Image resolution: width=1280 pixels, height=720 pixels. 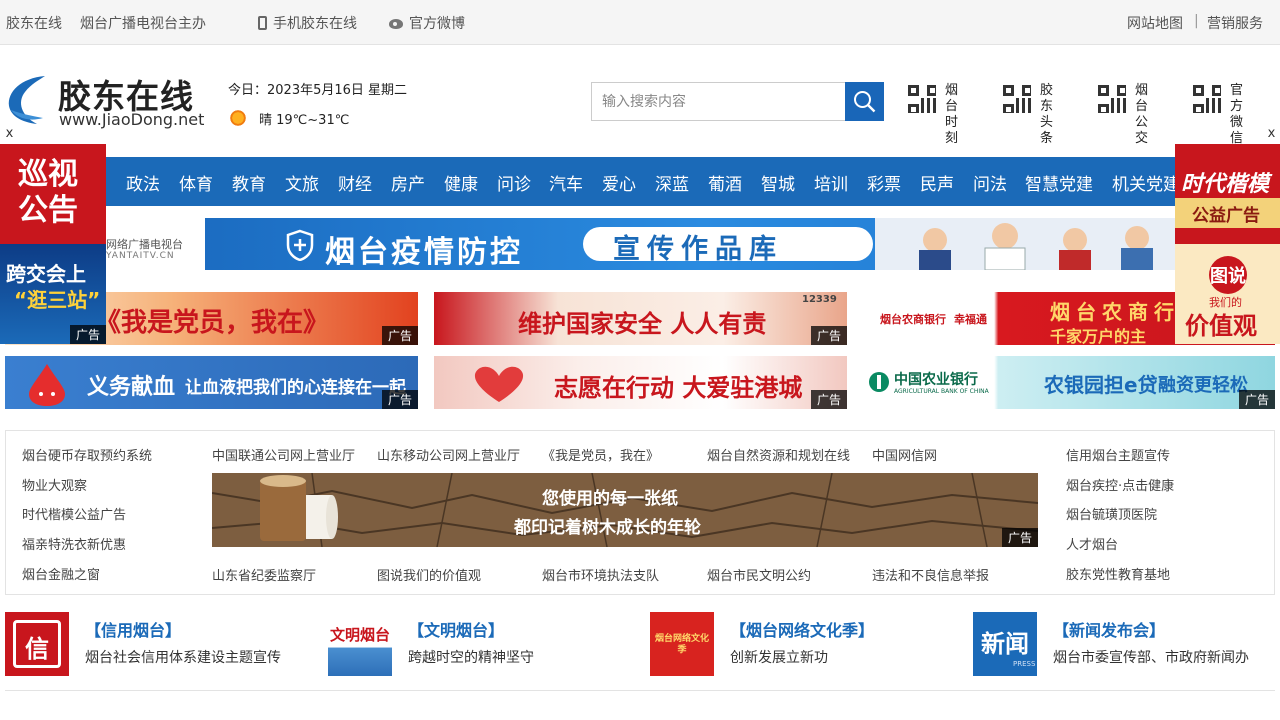 I want to click on link-yuhuangding-hospital: 烟台毓璜顶医院, so click(x=1111, y=513).